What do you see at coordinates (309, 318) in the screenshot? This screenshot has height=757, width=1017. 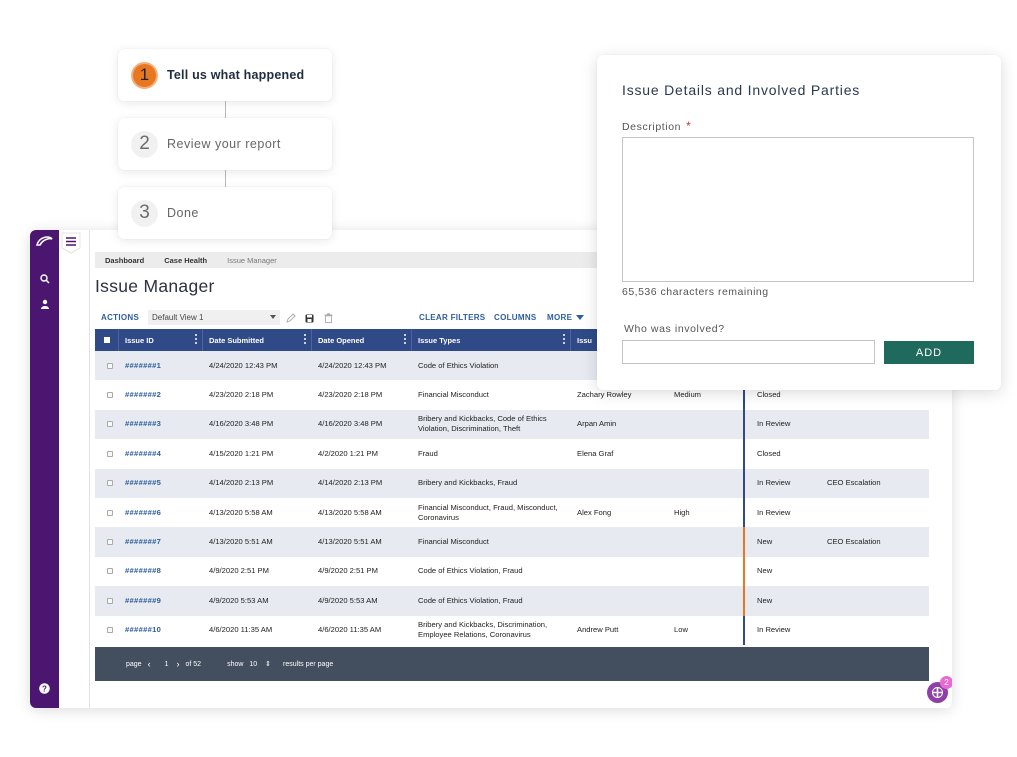 I see `save-icon` at bounding box center [309, 318].